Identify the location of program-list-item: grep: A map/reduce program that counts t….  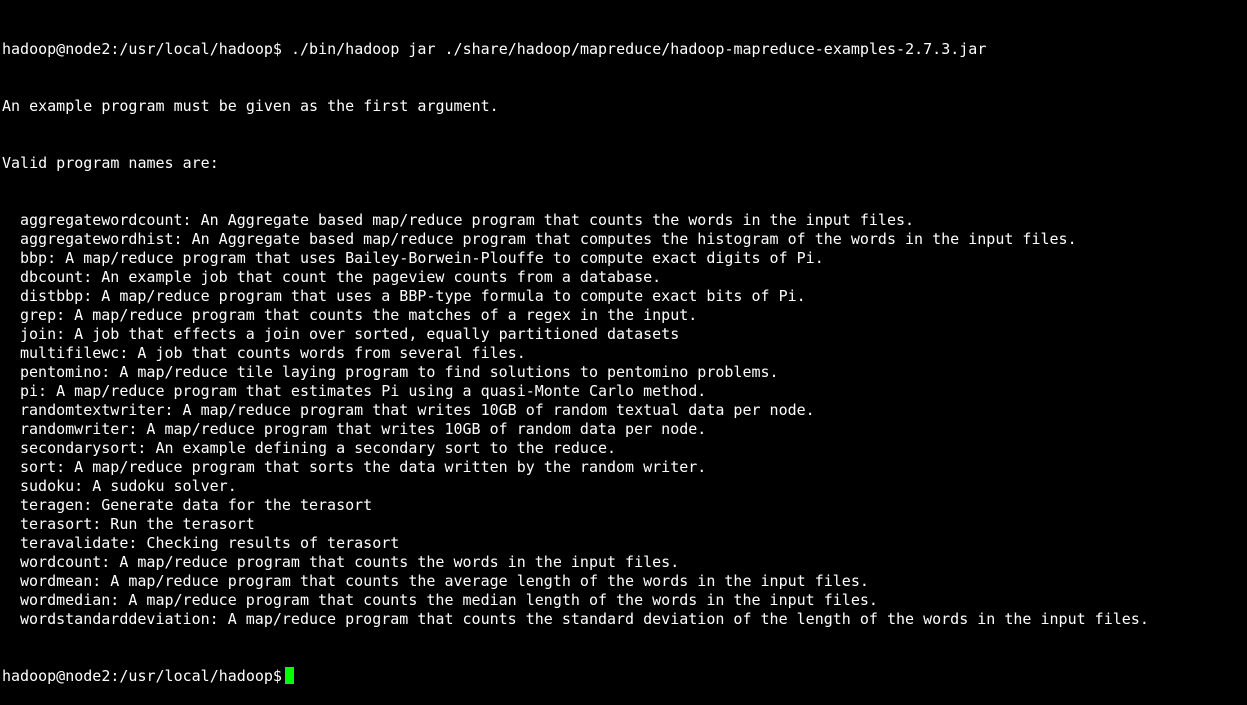
(359, 315).